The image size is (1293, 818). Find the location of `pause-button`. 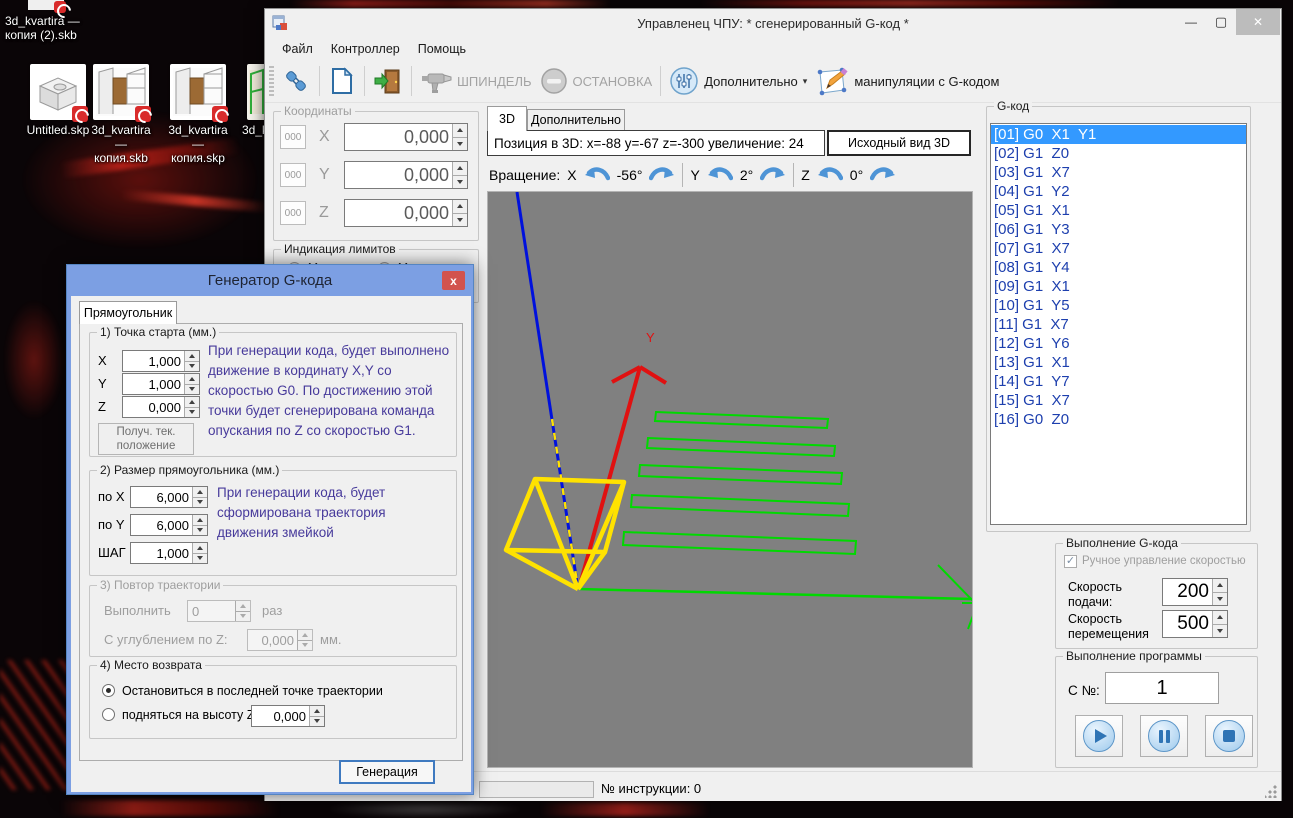

pause-button is located at coordinates (1164, 736).